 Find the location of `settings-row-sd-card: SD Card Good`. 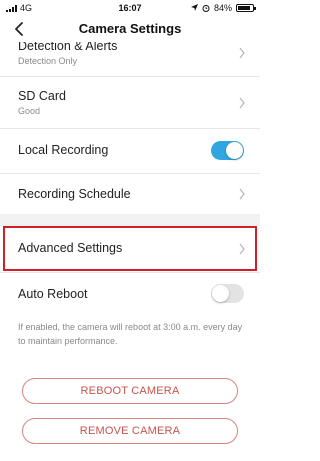

settings-row-sd-card: SD Card Good is located at coordinates (130, 102).